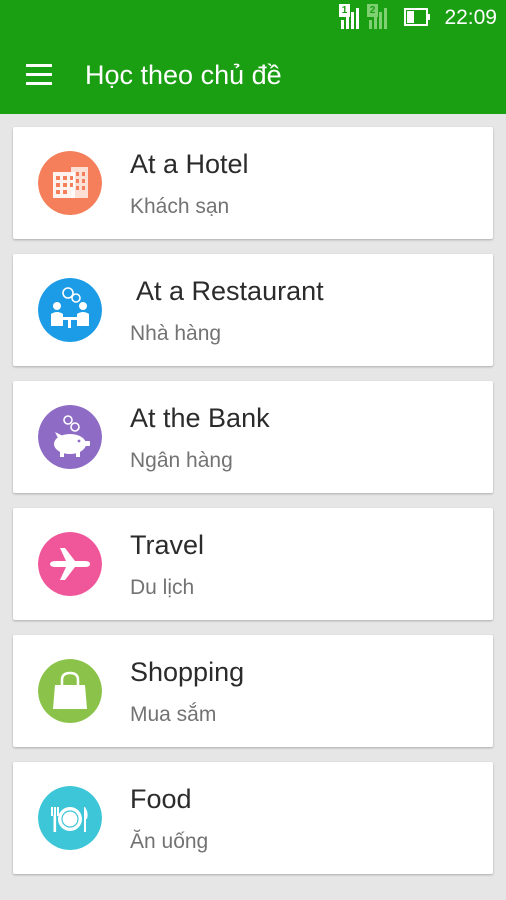 This screenshot has width=506, height=900. What do you see at coordinates (70, 437) in the screenshot?
I see `piggy-bank-icon` at bounding box center [70, 437].